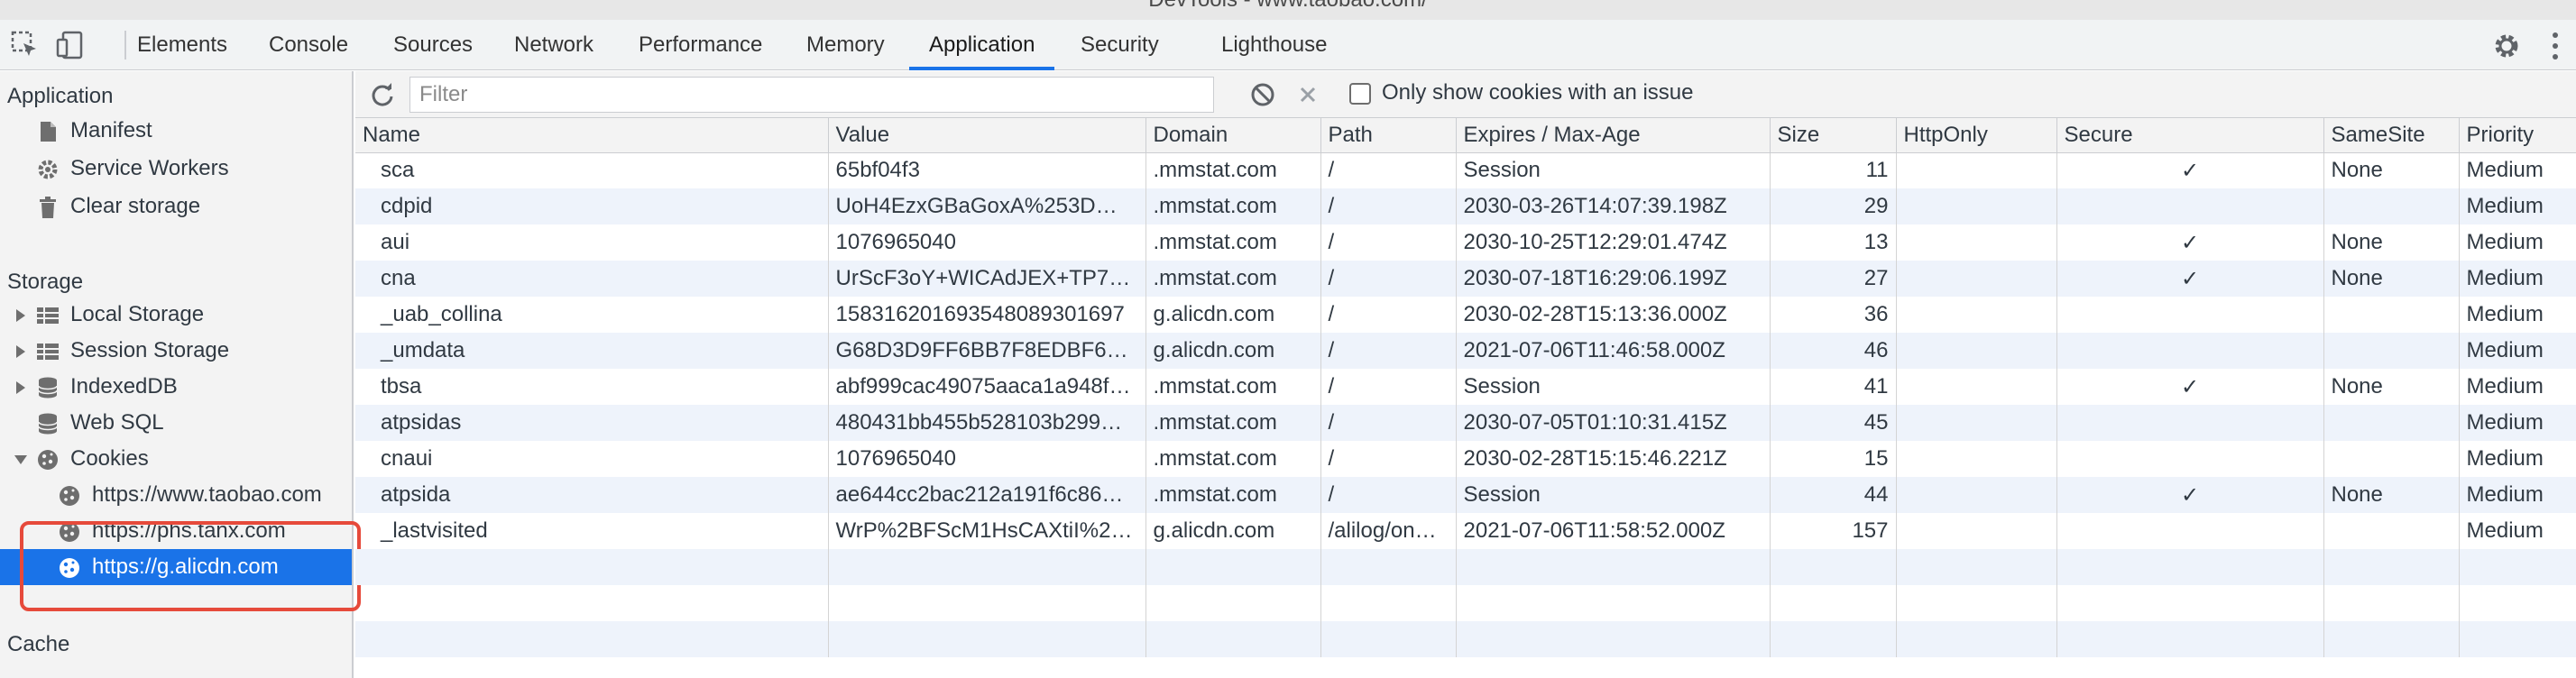 The height and width of the screenshot is (678, 2576). What do you see at coordinates (1274, 45) in the screenshot?
I see `tab-lighthouse: Lighthouse` at bounding box center [1274, 45].